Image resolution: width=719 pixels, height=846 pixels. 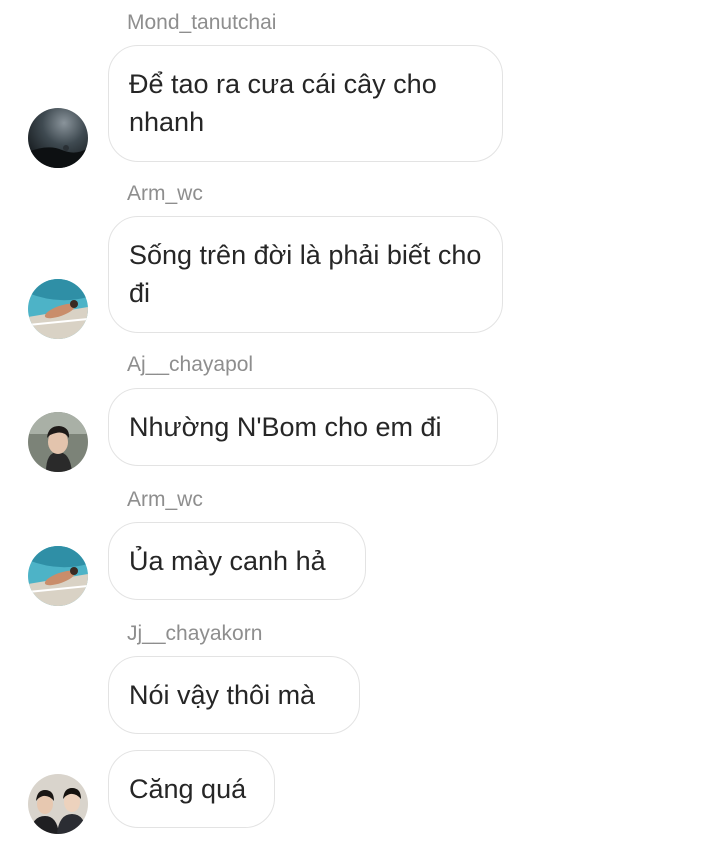 I want to click on message-text: Để tao ra cưa cái cây cho nhanh, so click(x=283, y=103).